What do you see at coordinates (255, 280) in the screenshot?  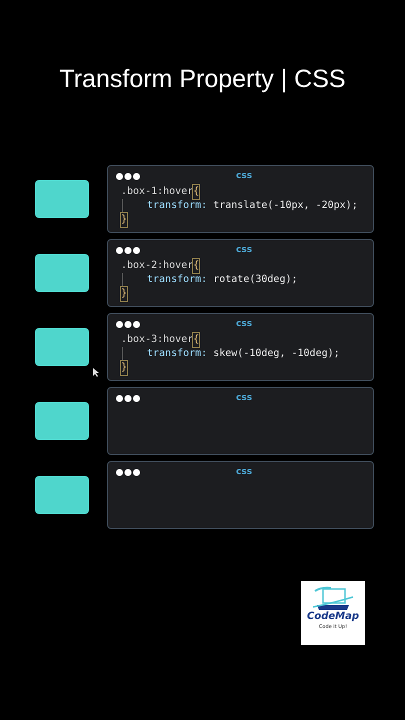 I see `code-value: rotate(30deg);` at bounding box center [255, 280].